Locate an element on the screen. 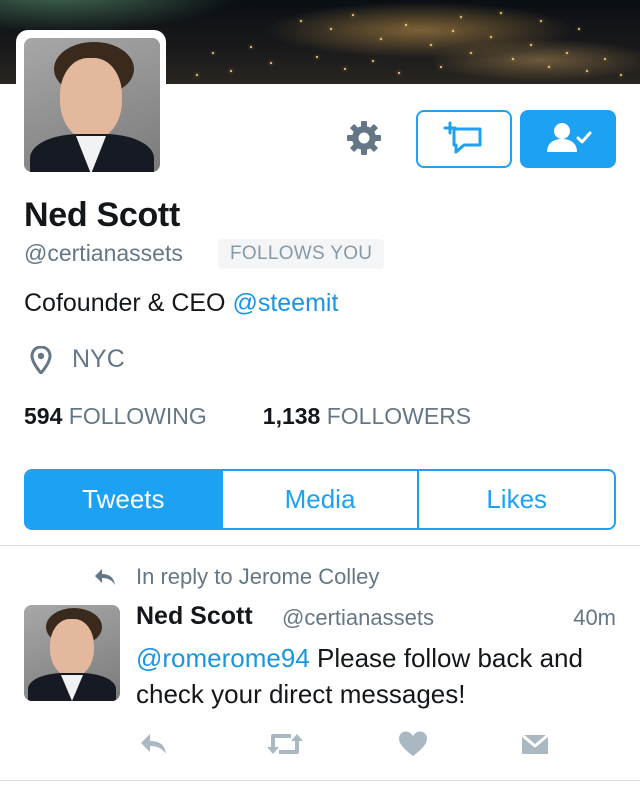 Image resolution: width=640 pixels, height=807 pixels. followers-stat: 1,138 FOLLOWERS is located at coordinates (367, 416).